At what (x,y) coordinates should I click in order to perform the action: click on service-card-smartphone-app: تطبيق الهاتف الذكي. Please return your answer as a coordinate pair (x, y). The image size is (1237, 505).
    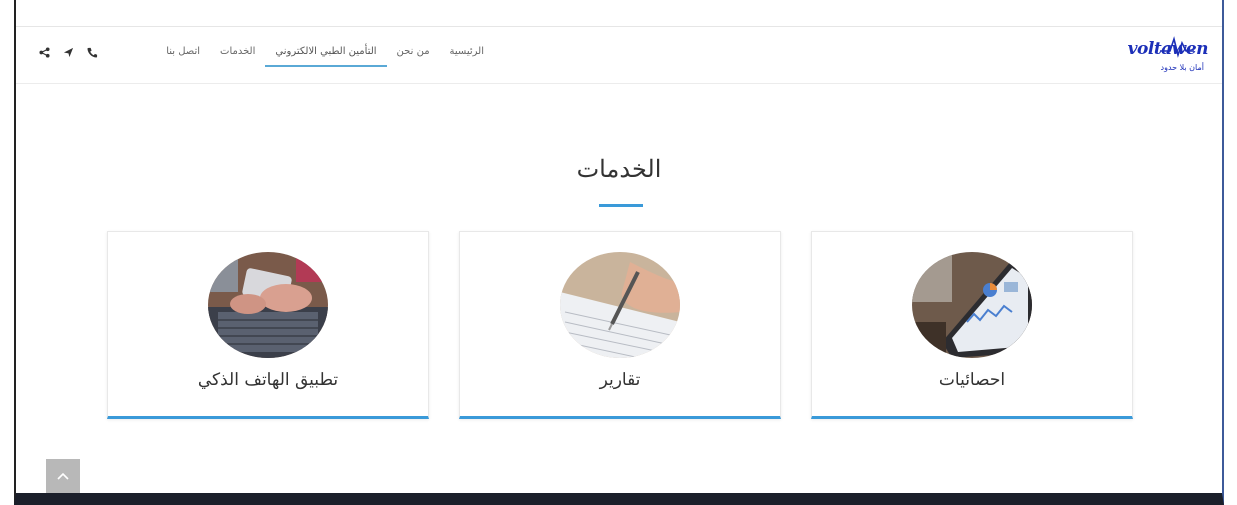
    Looking at the image, I should click on (268, 325).